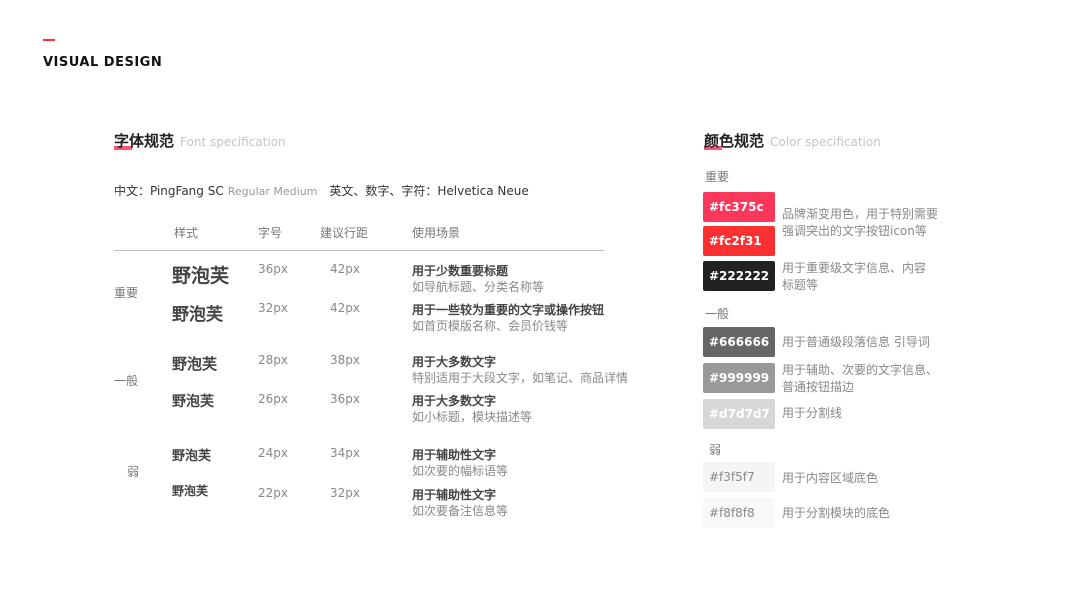 This screenshot has height=600, width=1067. What do you see at coordinates (344, 233) in the screenshot?
I see `col-header-line-height: 建议行距` at bounding box center [344, 233].